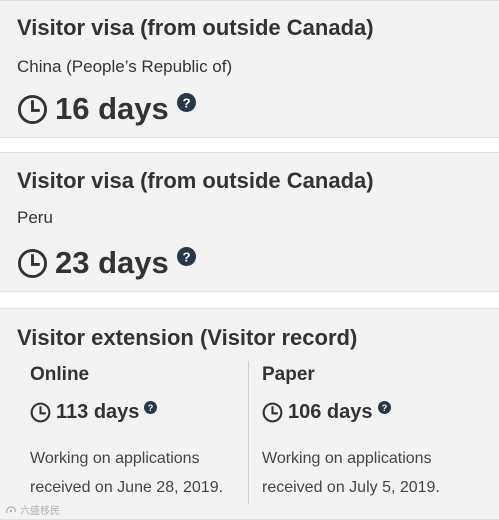  I want to click on watermark: 六盛移民, so click(32, 509).